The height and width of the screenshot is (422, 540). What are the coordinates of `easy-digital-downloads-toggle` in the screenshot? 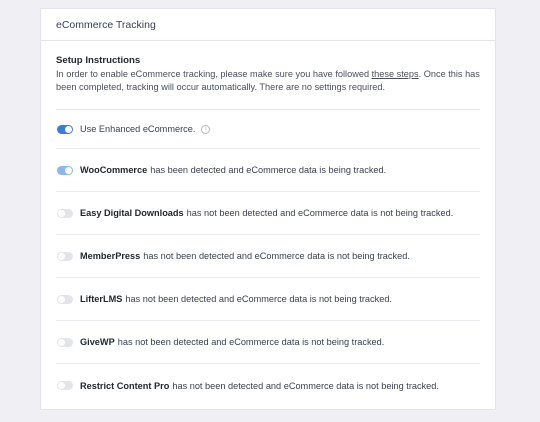 It's located at (65, 213).